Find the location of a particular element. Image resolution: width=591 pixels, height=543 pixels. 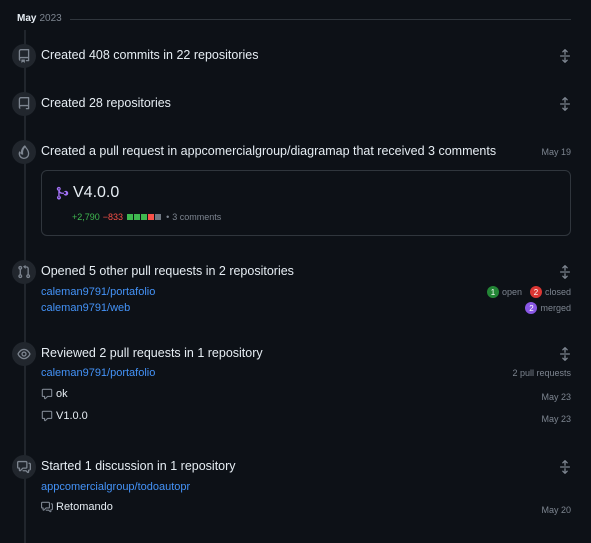

month-label: May is located at coordinates (27, 18).